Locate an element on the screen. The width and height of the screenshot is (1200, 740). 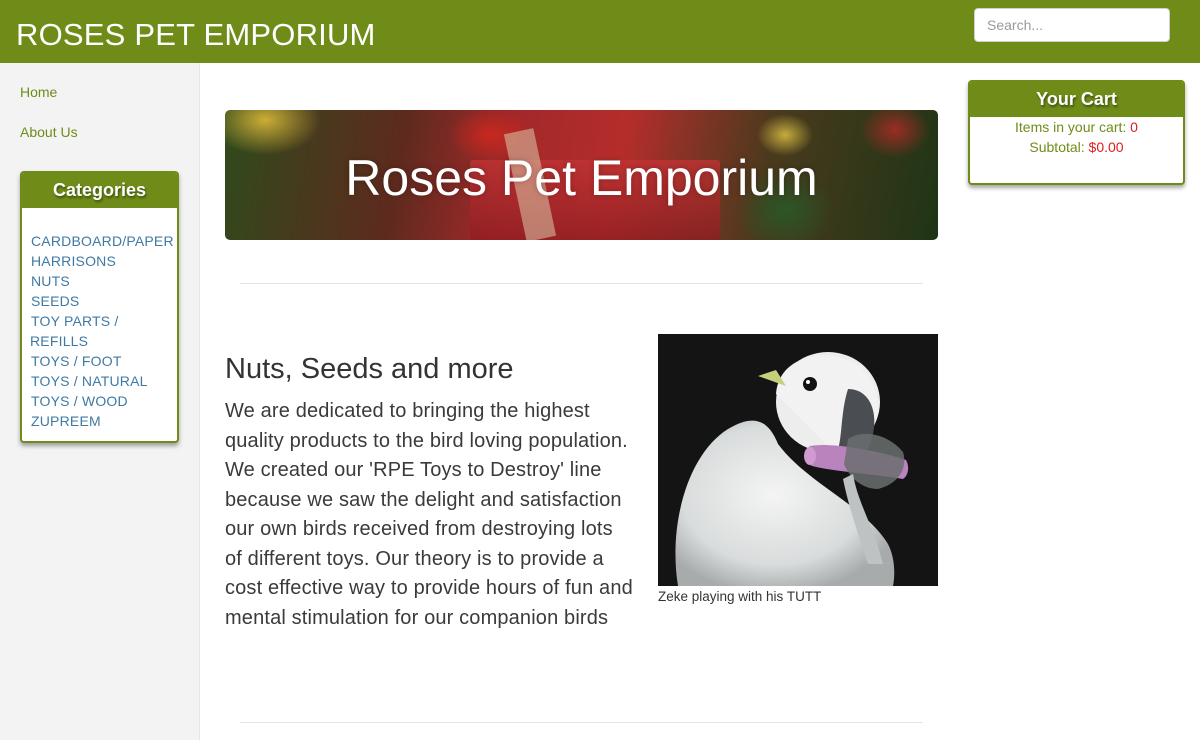
cart-items-count: 0 is located at coordinates (1134, 127).